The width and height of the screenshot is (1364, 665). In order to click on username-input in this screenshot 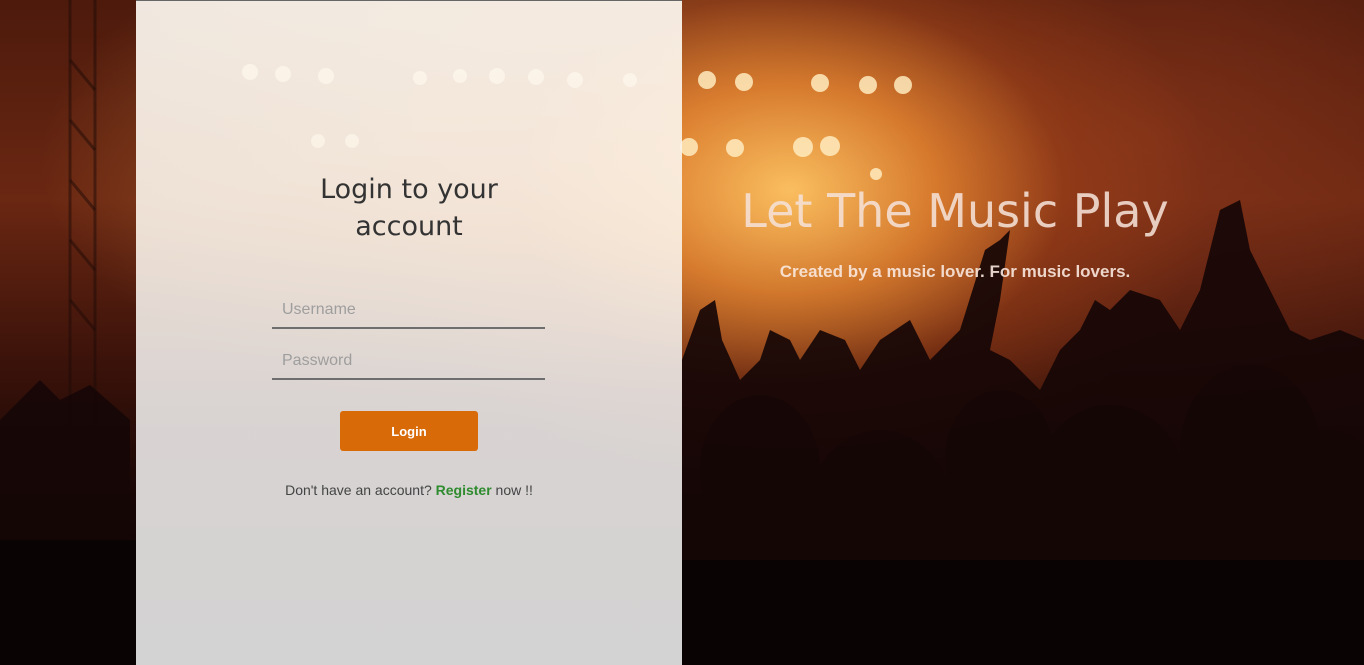, I will do `click(408, 311)`.